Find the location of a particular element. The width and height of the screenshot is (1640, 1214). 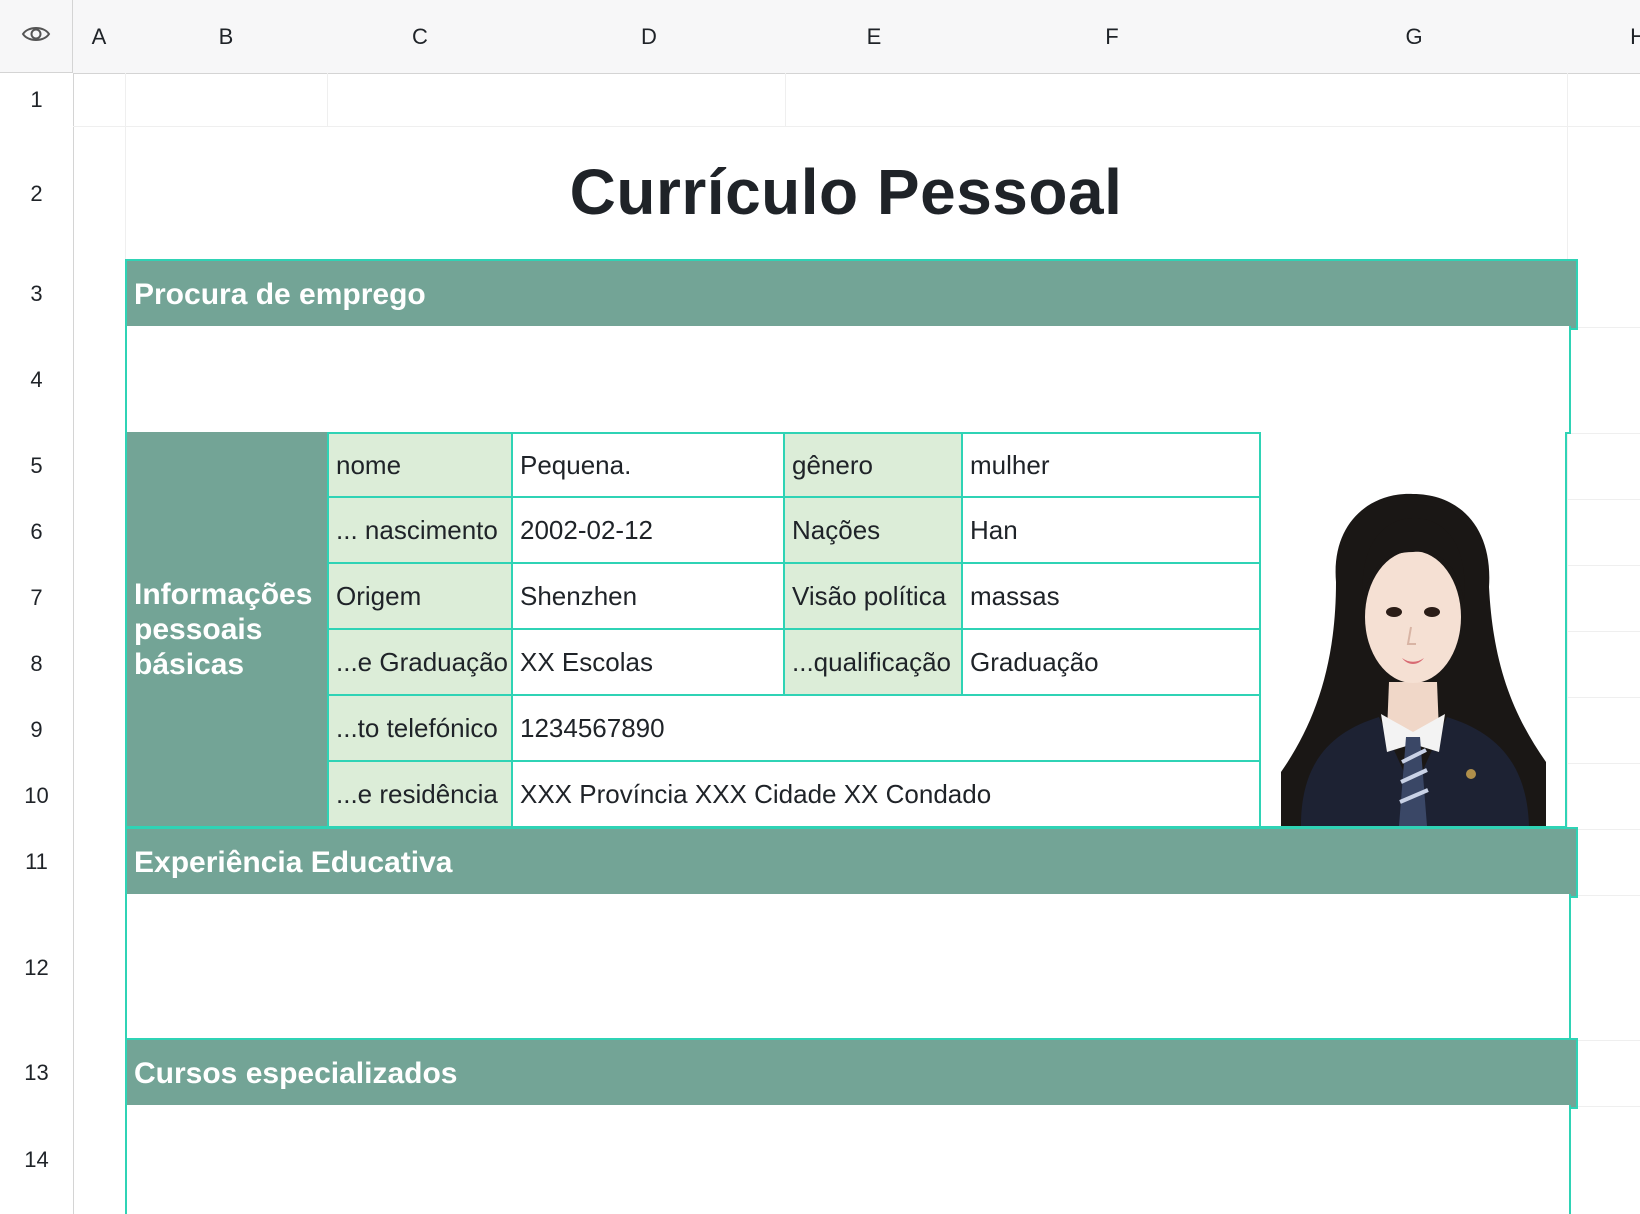

row-header-12: 12 is located at coordinates (37, 968).